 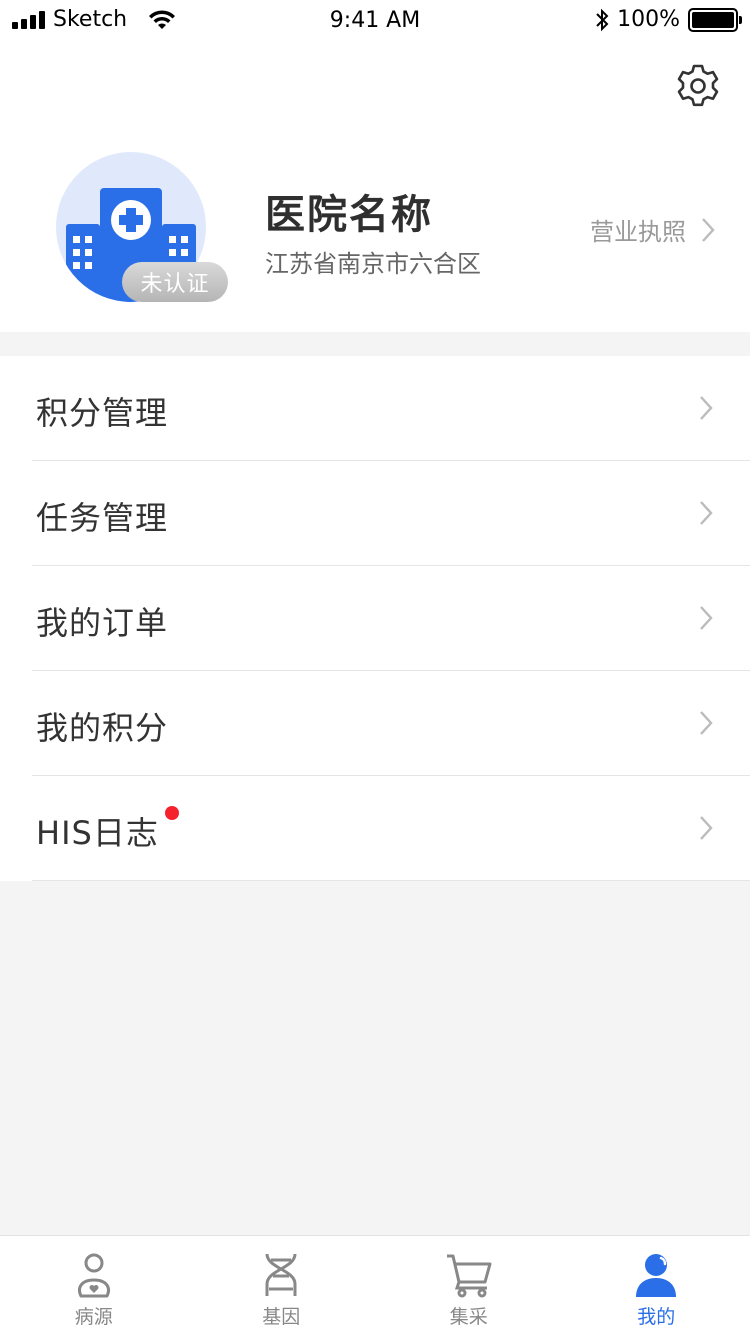 I want to click on cart-icon, so click(x=469, y=1276).